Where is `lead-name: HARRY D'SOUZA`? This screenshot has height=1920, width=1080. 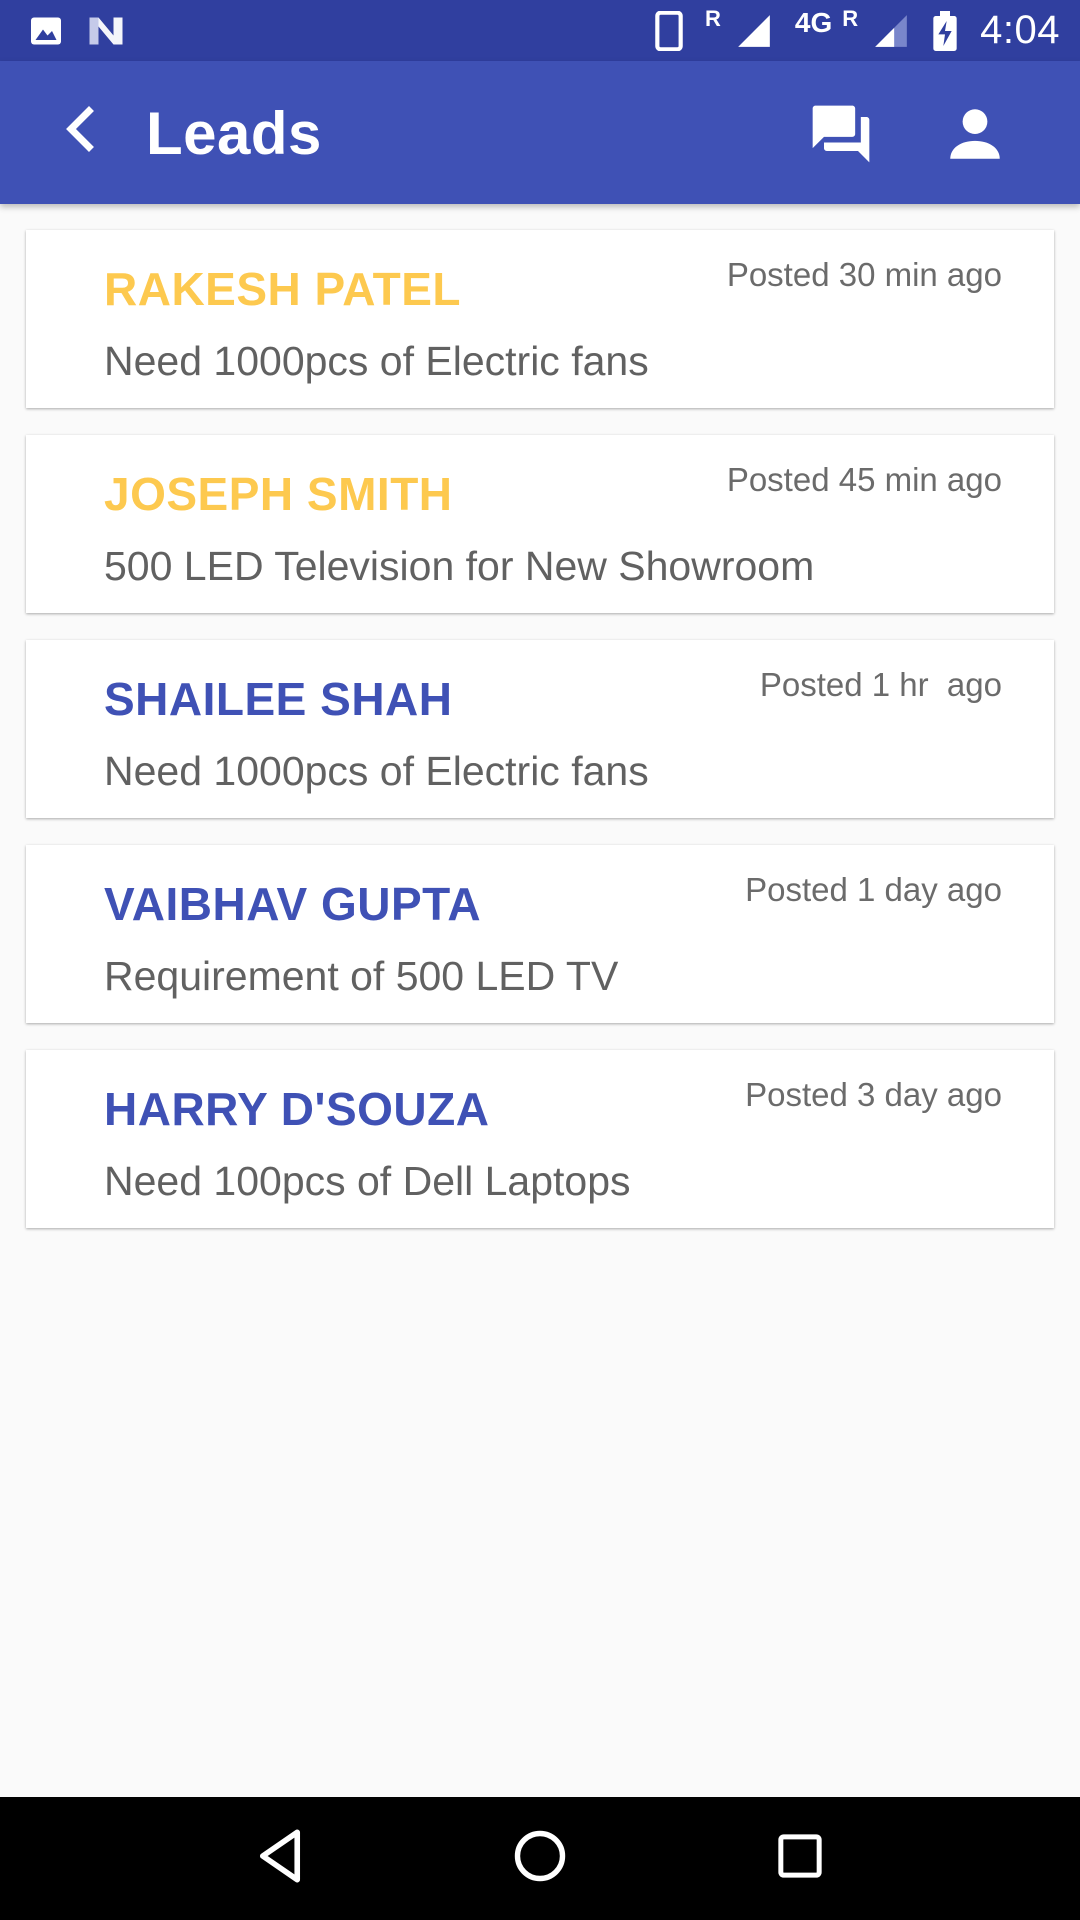 lead-name: HARRY D'SOUZA is located at coordinates (297, 1109).